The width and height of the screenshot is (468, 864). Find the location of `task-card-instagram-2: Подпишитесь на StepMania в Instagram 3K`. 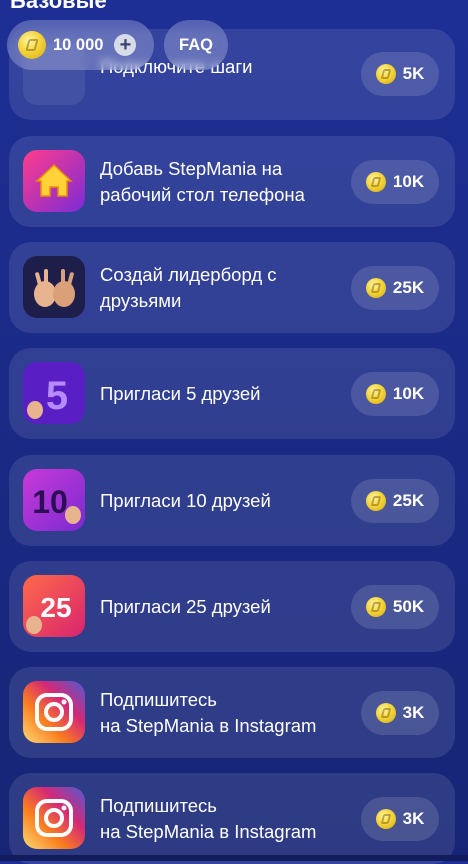

task-card-instagram-2: Подпишитесь на StepMania в Instagram 3K is located at coordinates (232, 818).